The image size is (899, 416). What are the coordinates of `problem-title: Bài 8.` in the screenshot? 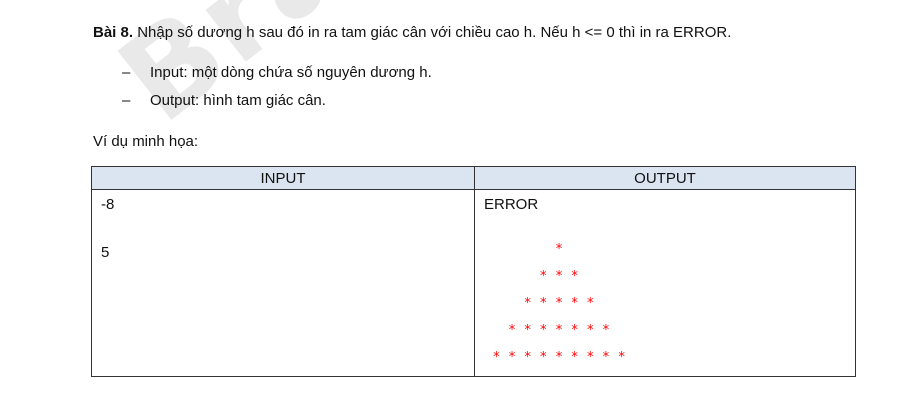 It's located at (113, 32).